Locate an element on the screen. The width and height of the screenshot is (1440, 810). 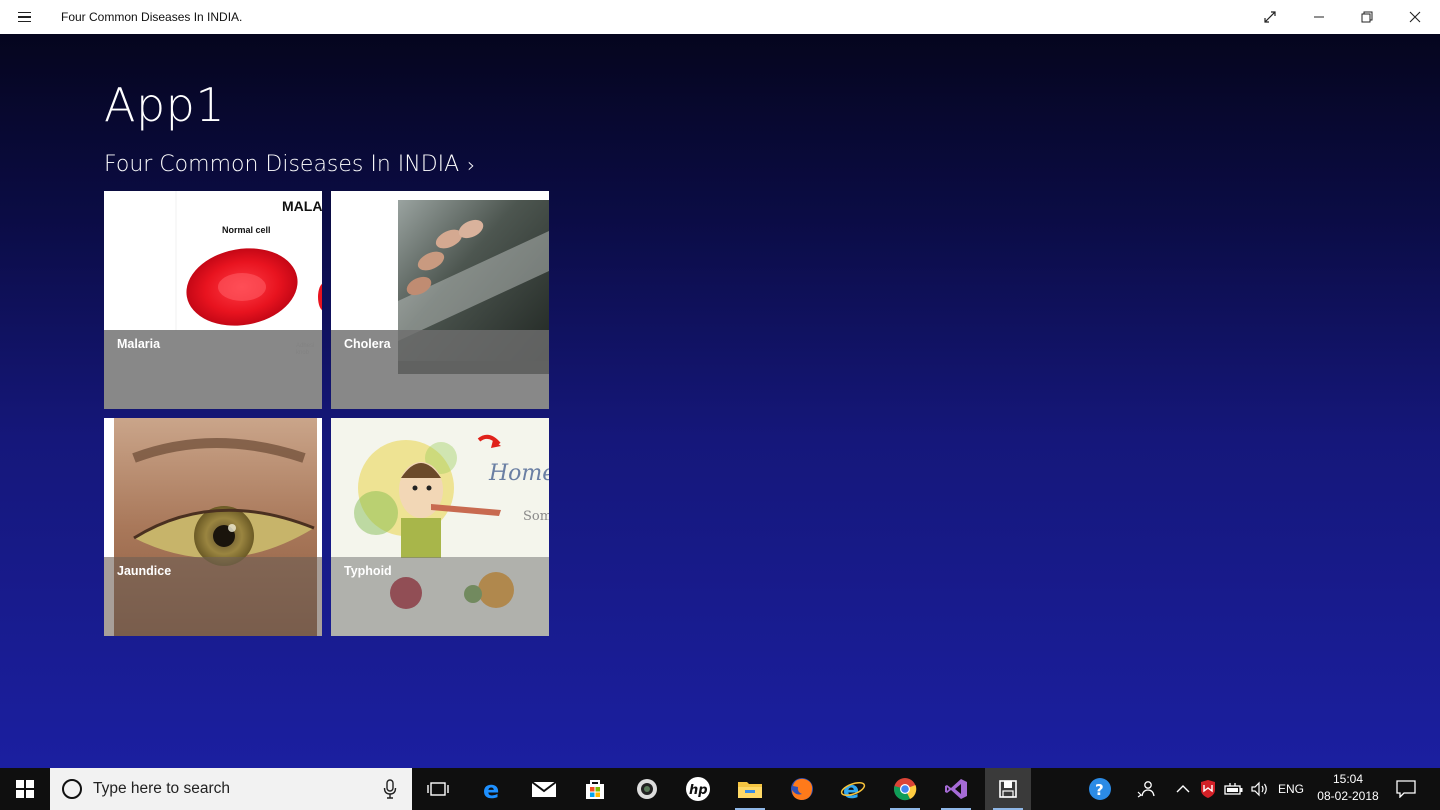
edge-icon: e is located at coordinates (493, 789).